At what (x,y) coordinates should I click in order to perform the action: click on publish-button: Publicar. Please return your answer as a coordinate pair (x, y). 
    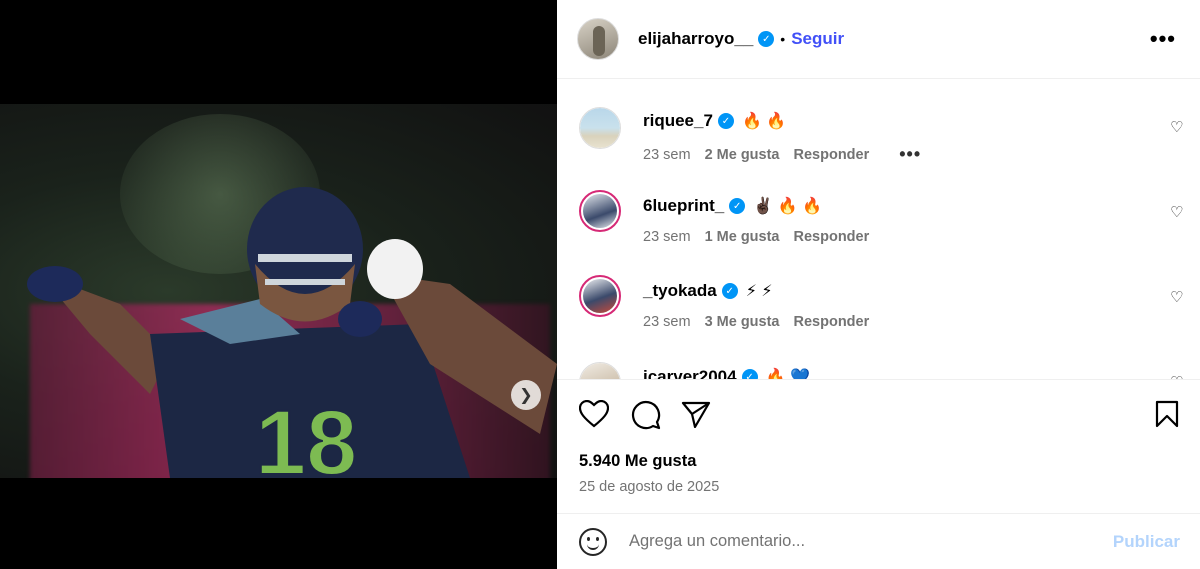
    Looking at the image, I should click on (1146, 542).